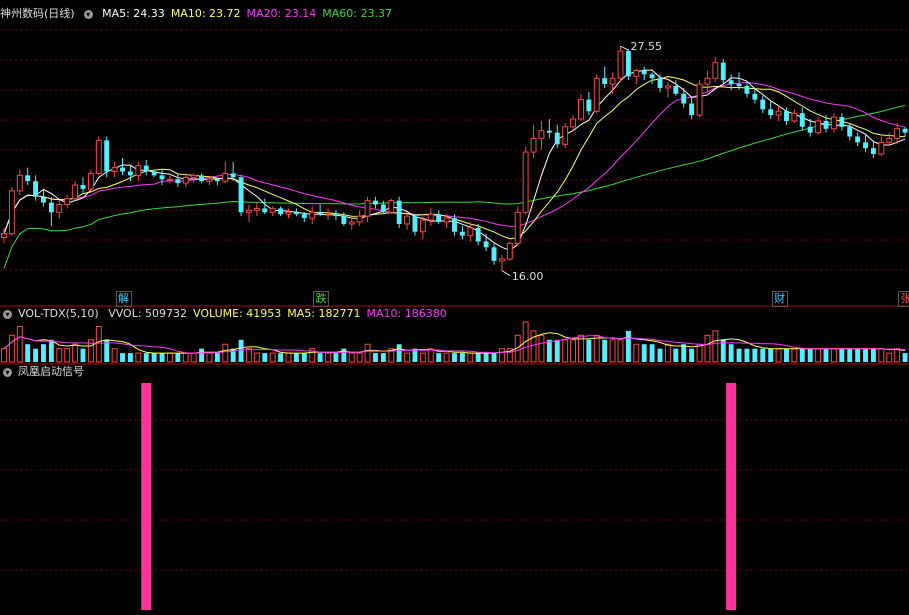 This screenshot has height=615, width=909. What do you see at coordinates (88, 14) in the screenshot?
I see `settings-gear-icon: ▾` at bounding box center [88, 14].